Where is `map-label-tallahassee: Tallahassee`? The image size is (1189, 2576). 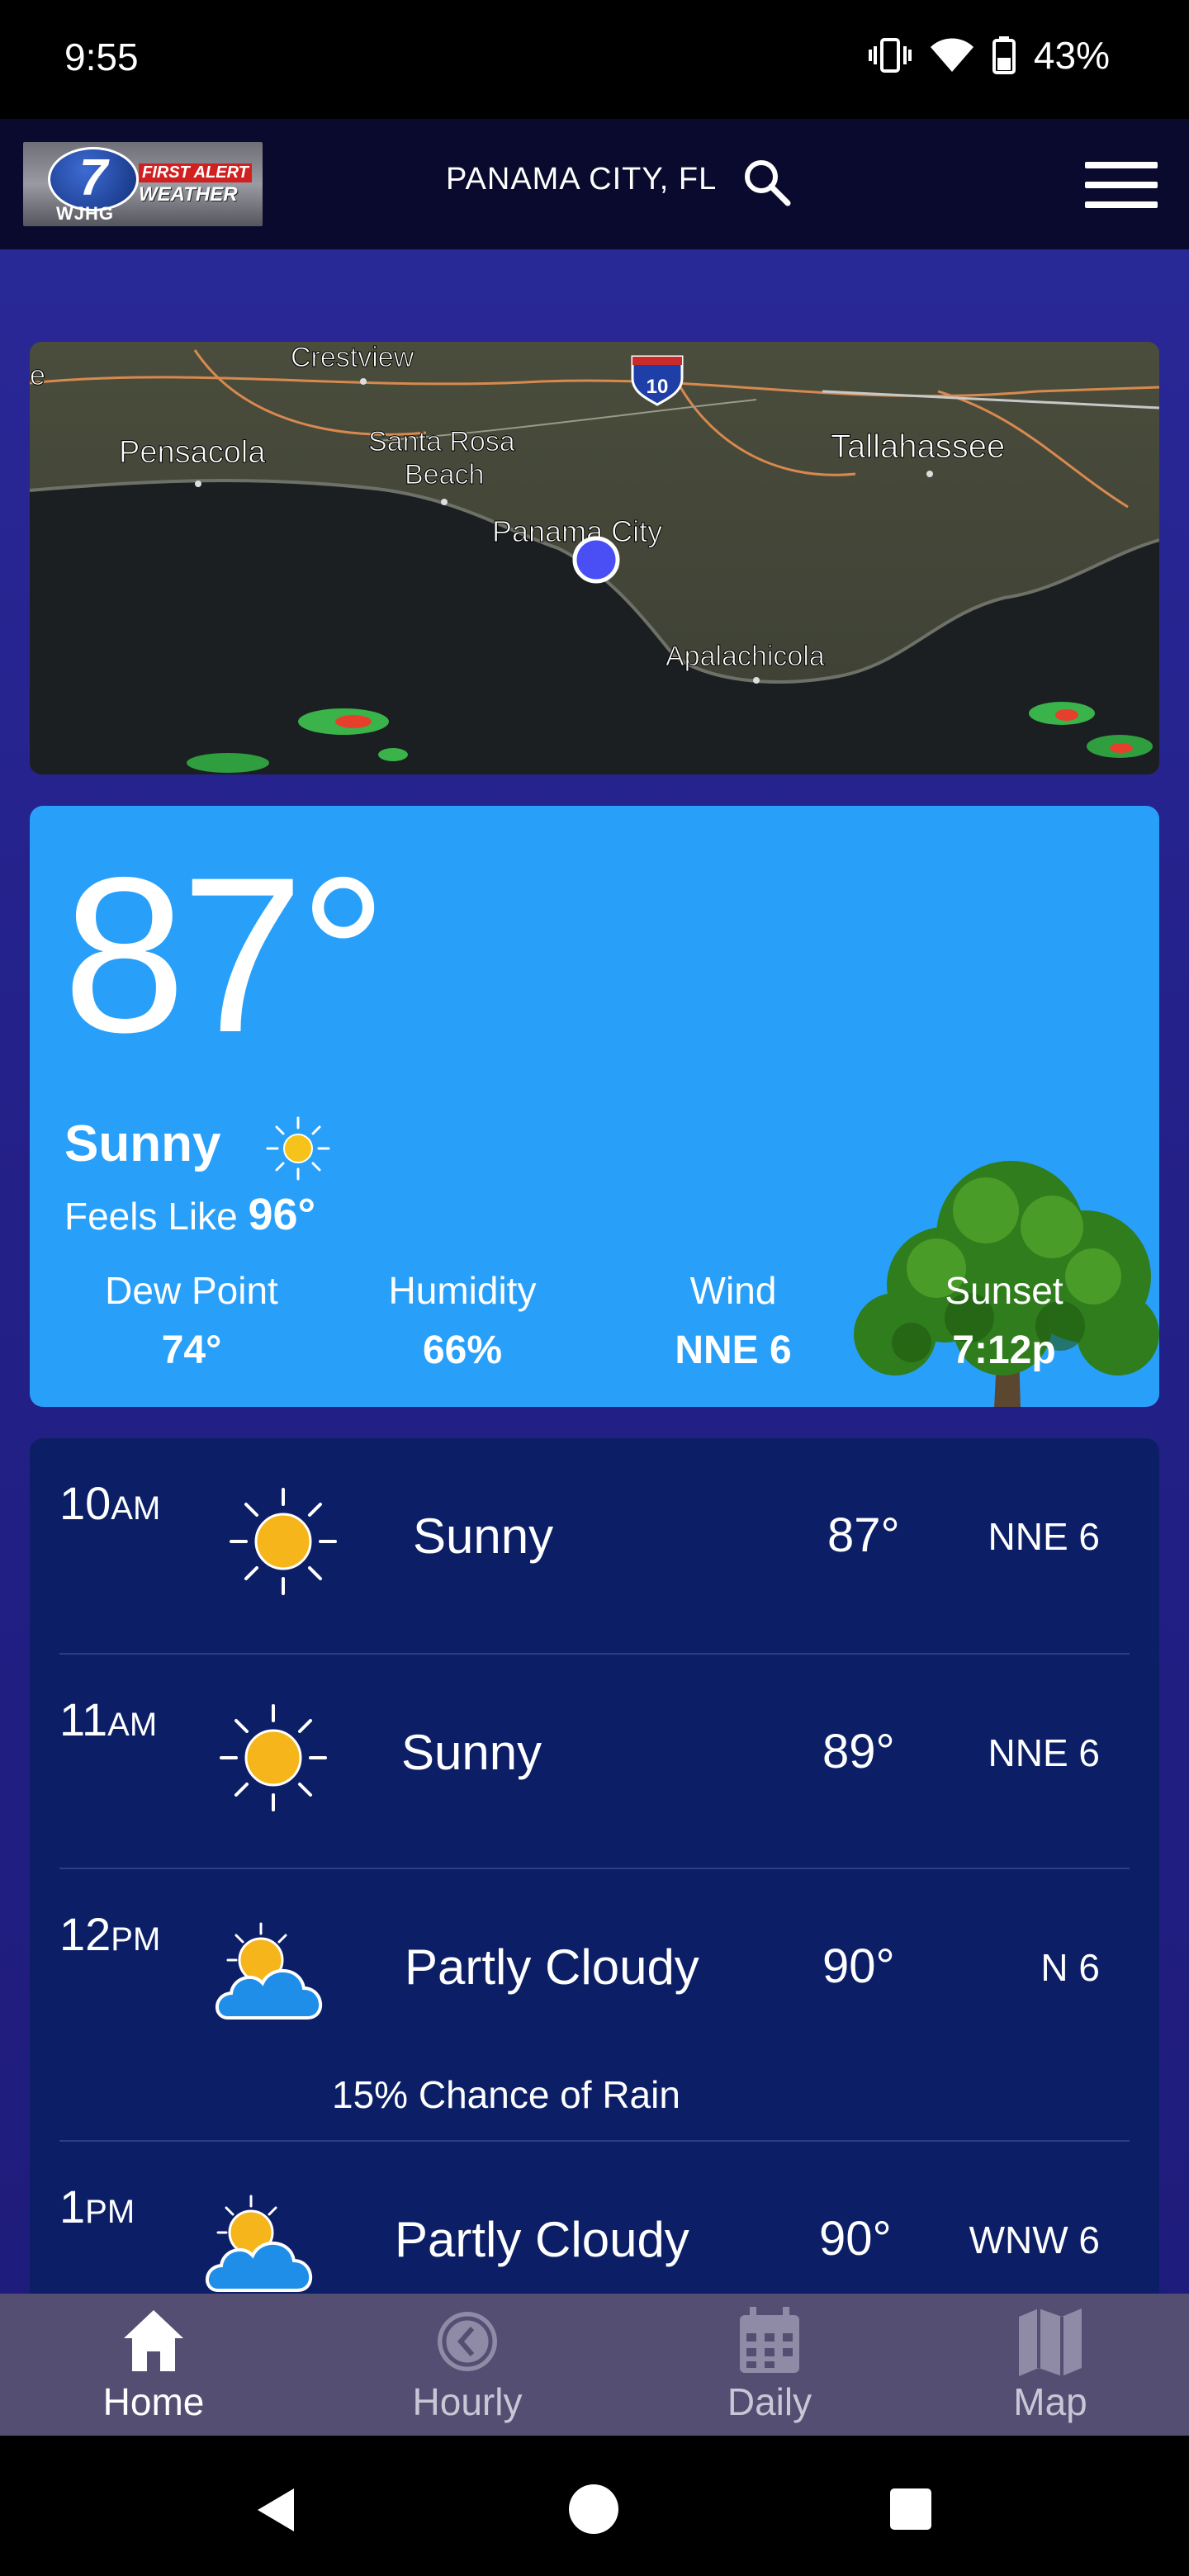
map-label-tallahassee: Tallahassee is located at coordinates (918, 447).